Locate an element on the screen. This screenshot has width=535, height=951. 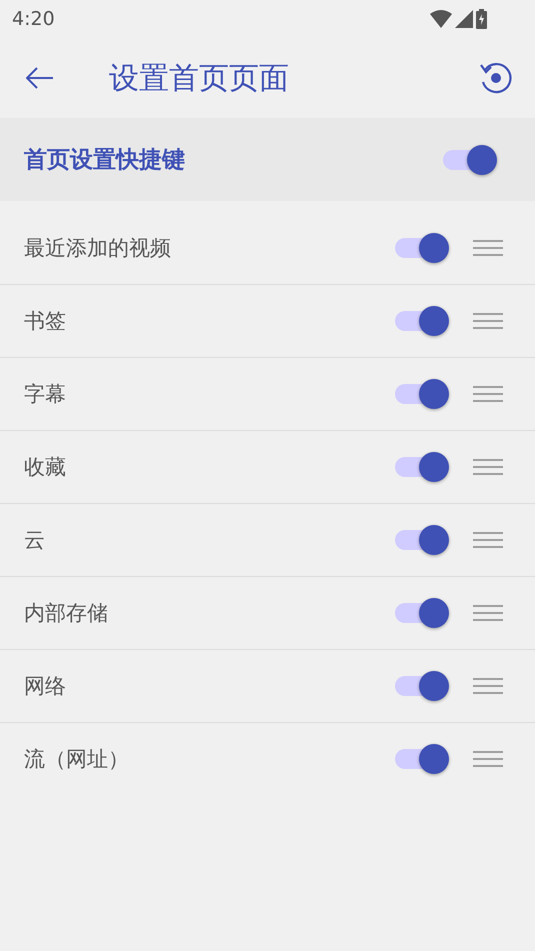
item-label: 网络 is located at coordinates (45, 686).